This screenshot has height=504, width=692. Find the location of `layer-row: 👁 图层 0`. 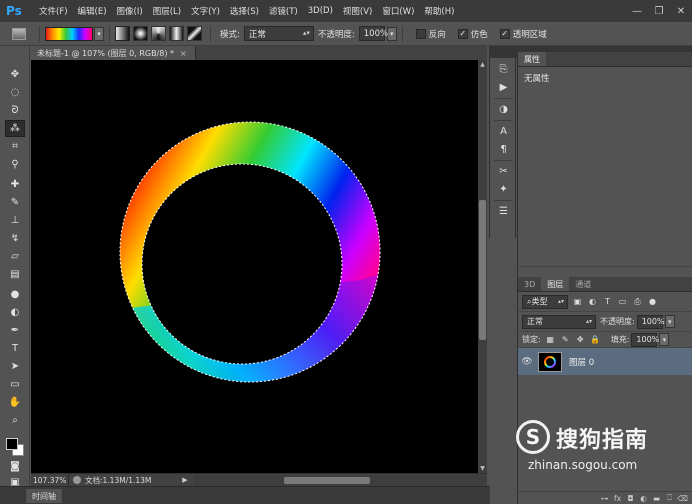

layer-row: 👁 图层 0 is located at coordinates (605, 361).